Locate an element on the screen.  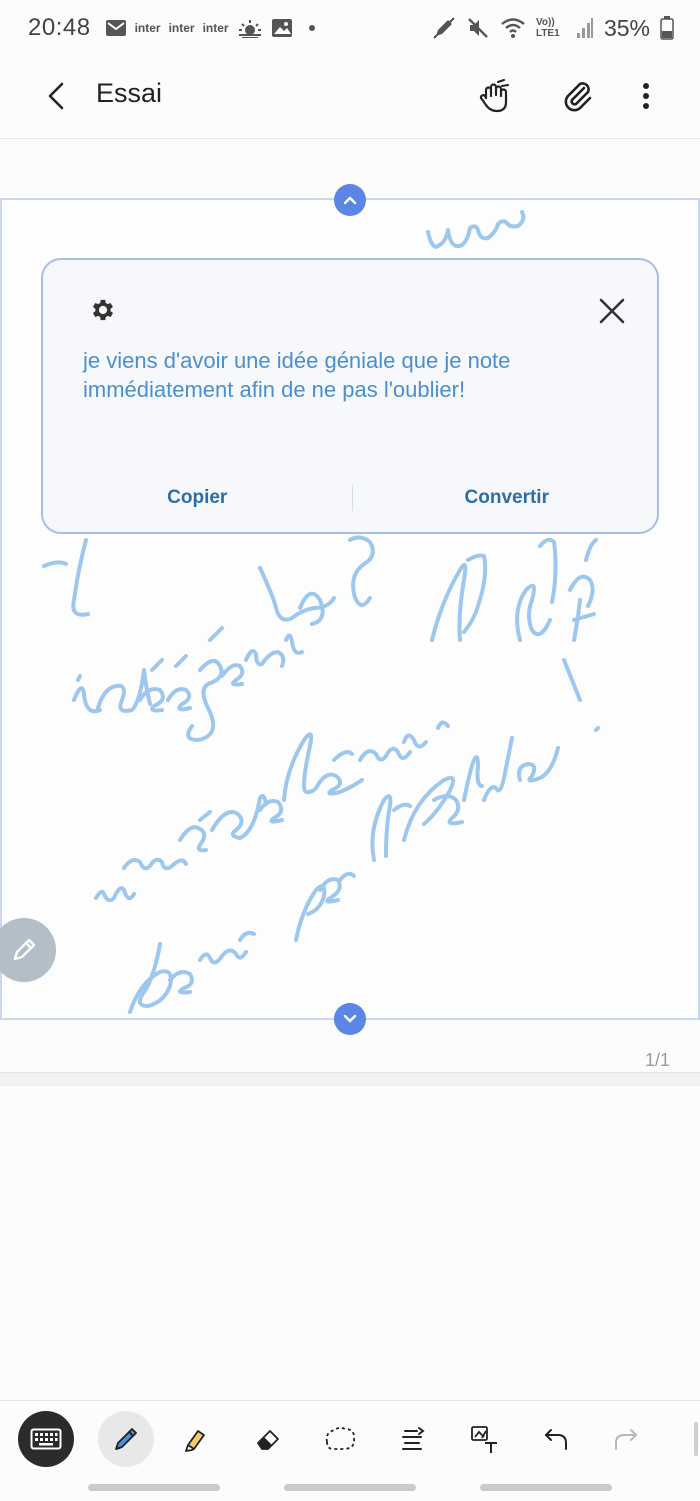
keyboard-icon is located at coordinates (46, 1439).